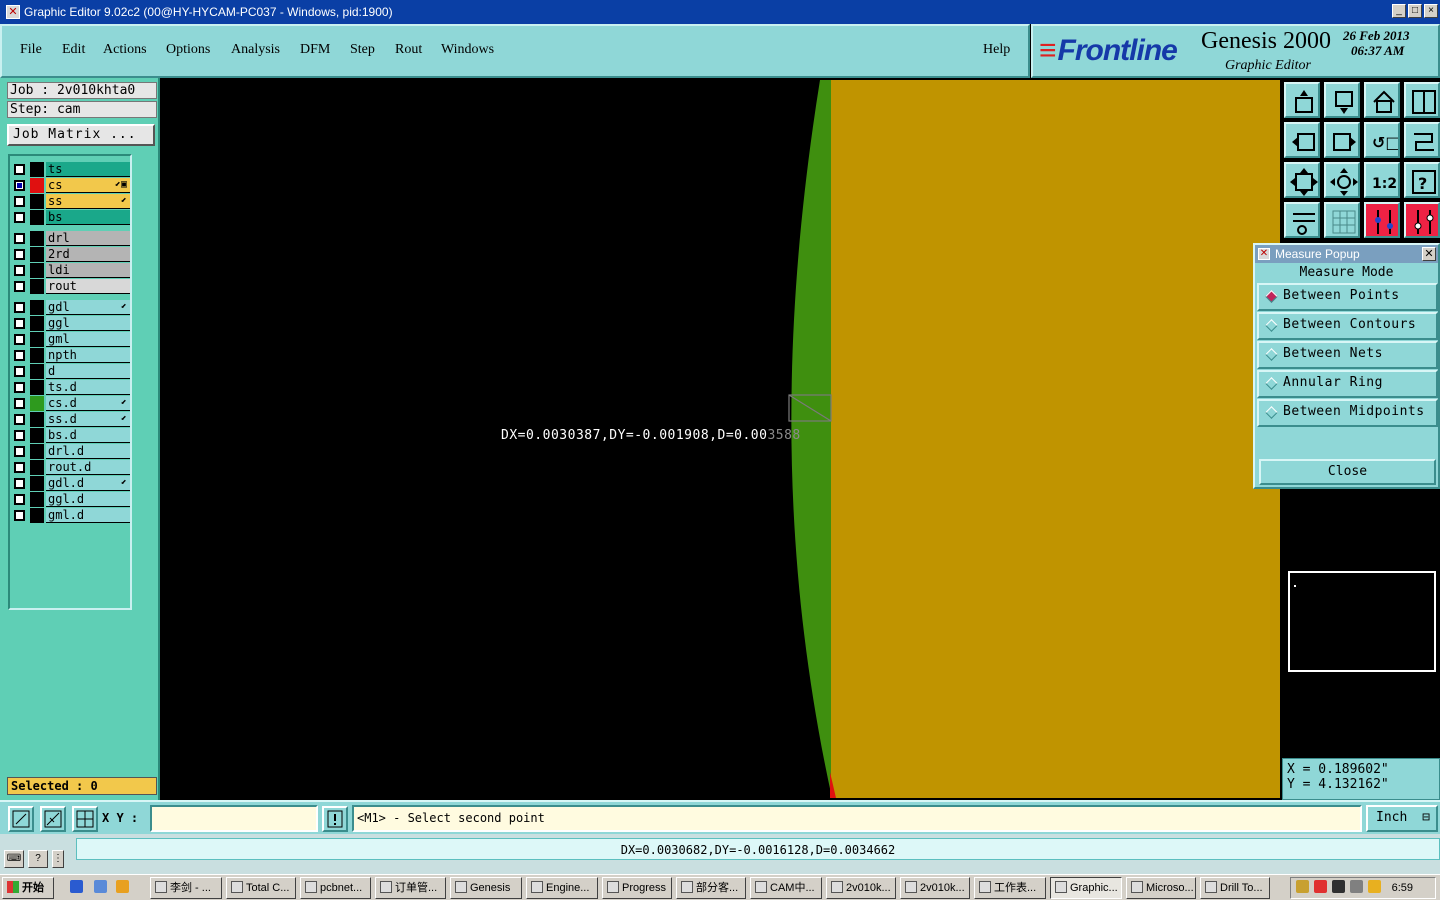 Image resolution: width=1440 pixels, height=900 pixels. Describe the element at coordinates (1399, 11) in the screenshot. I see `minimize-button: _` at that location.